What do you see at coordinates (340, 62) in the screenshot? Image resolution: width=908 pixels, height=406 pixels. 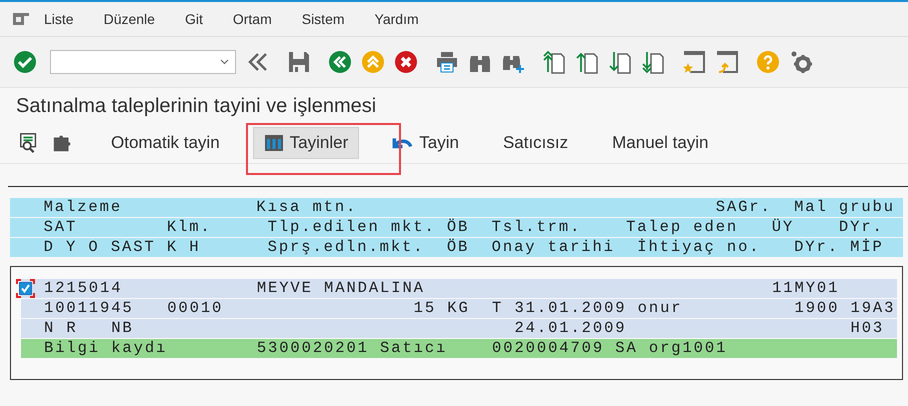 I see `back-icon` at bounding box center [340, 62].